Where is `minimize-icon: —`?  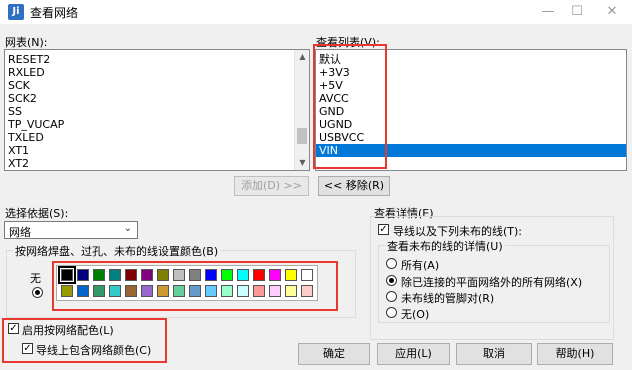
minimize-icon: — is located at coordinates (548, 12).